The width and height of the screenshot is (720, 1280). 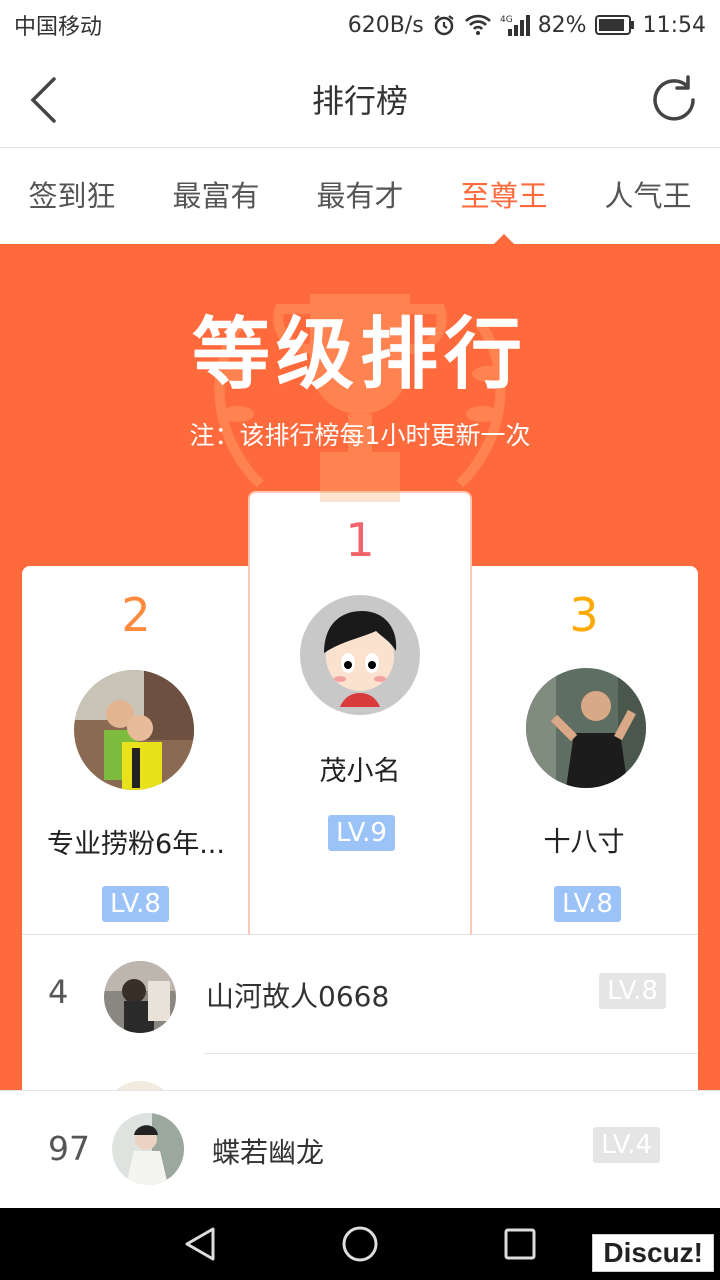 I want to click on chevron-left-icon, so click(x=43, y=100).